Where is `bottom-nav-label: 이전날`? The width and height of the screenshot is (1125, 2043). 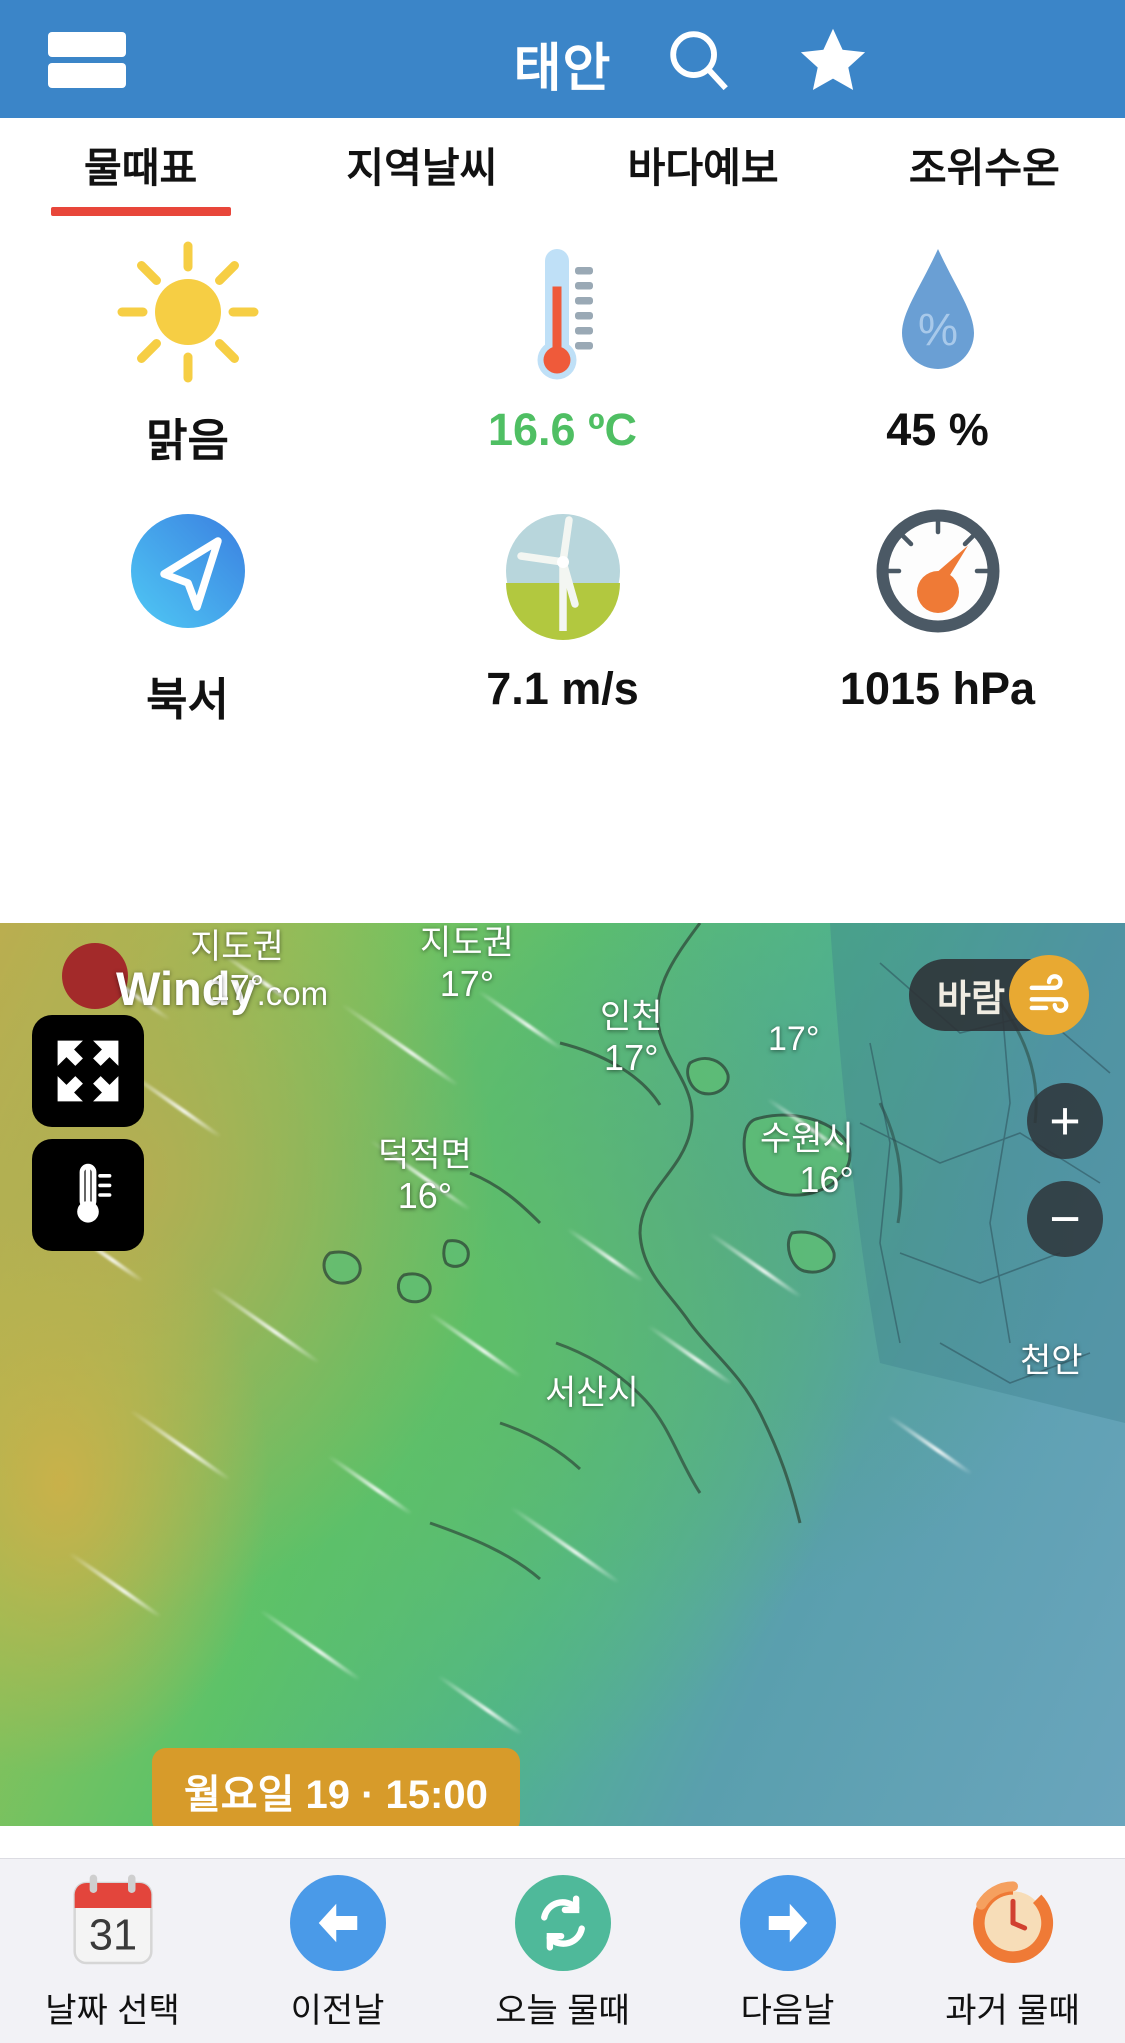
bottom-nav-label: 이전날 is located at coordinates (337, 2010).